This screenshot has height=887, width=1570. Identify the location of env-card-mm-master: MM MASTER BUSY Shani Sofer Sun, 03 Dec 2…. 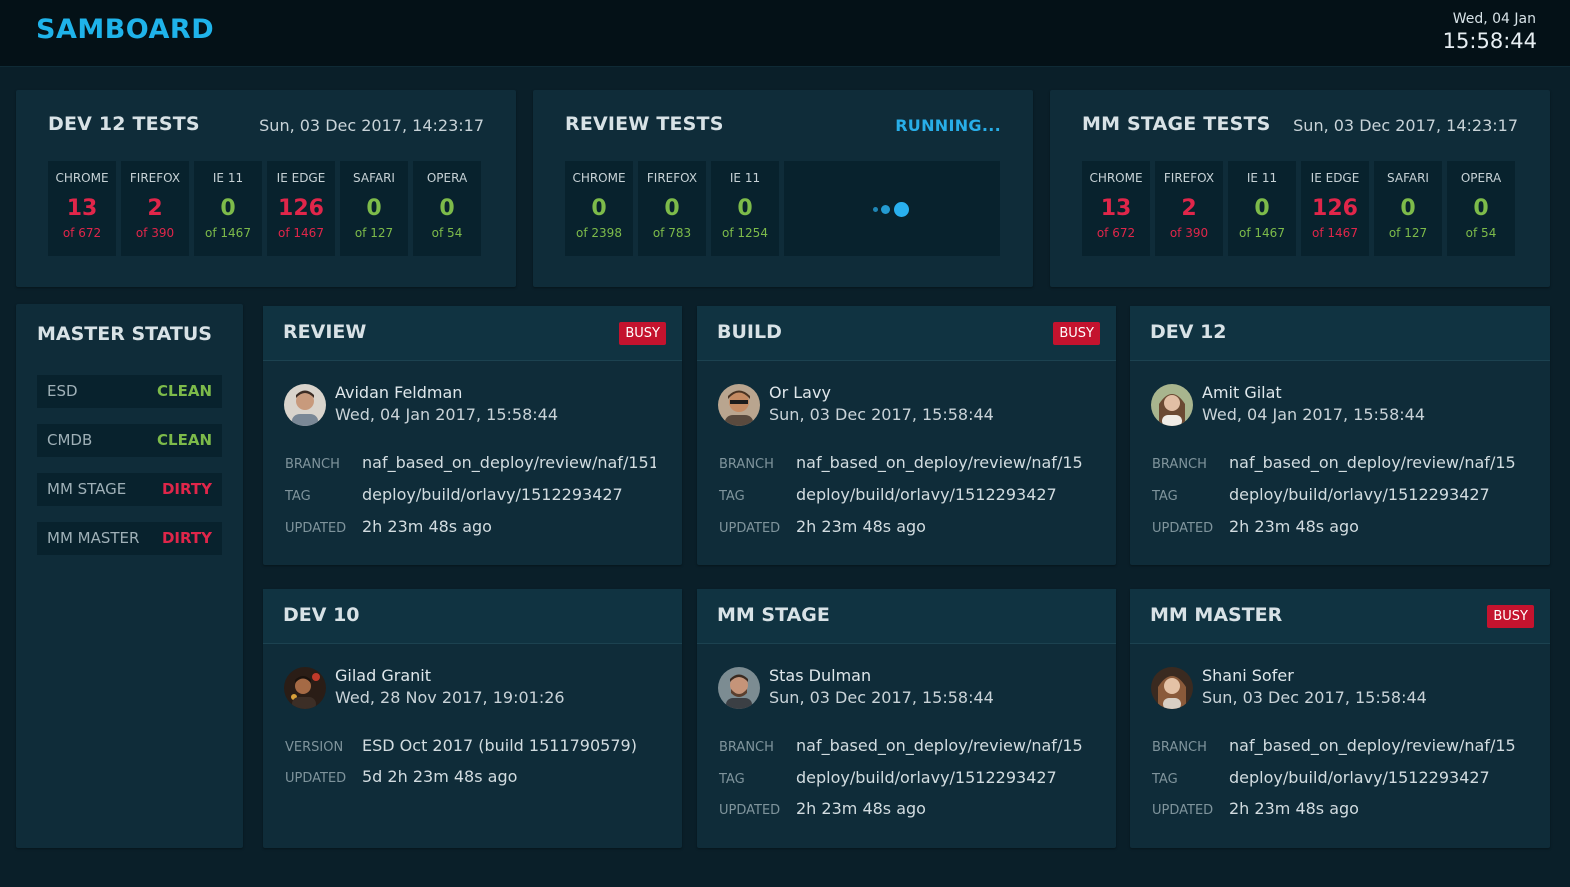
(1340, 718).